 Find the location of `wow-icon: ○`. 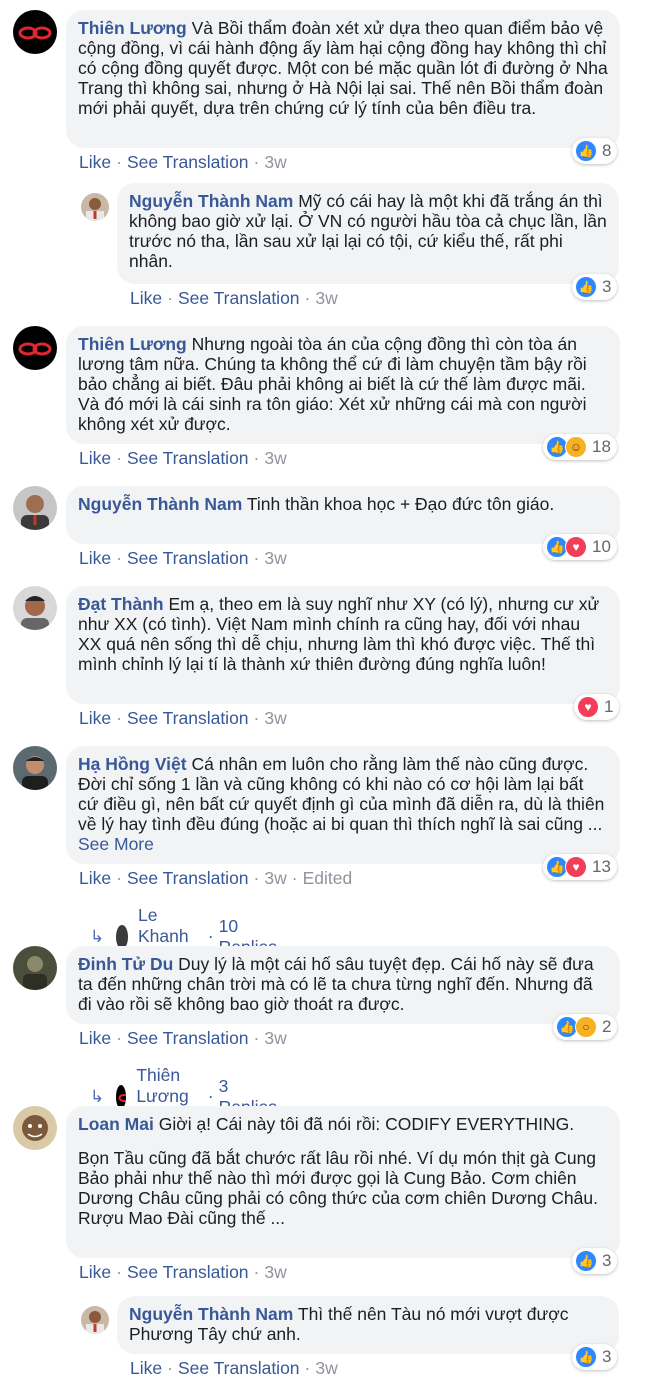

wow-icon: ○ is located at coordinates (586, 1027).